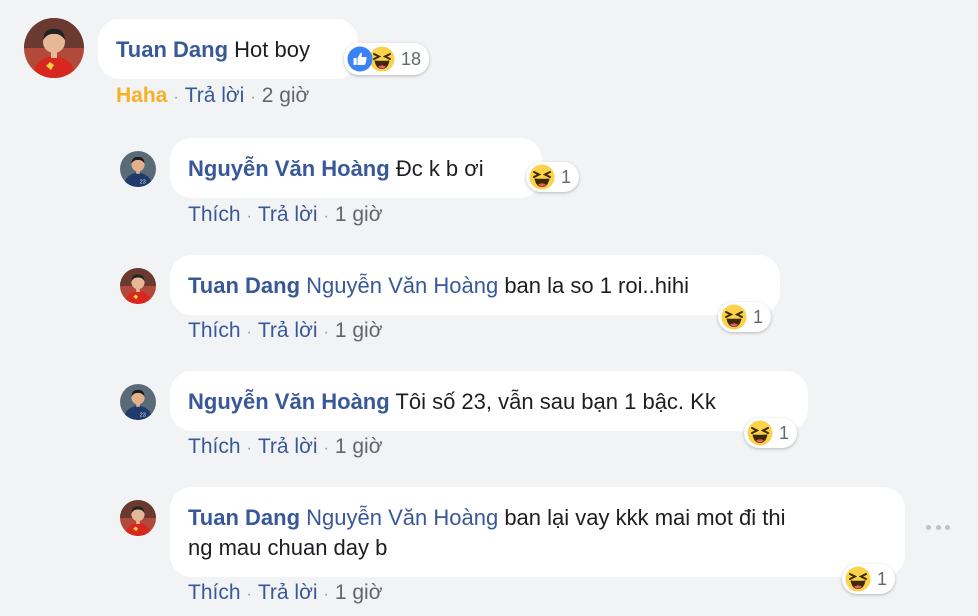  I want to click on reply-text: Đc k b ơi, so click(439, 168).